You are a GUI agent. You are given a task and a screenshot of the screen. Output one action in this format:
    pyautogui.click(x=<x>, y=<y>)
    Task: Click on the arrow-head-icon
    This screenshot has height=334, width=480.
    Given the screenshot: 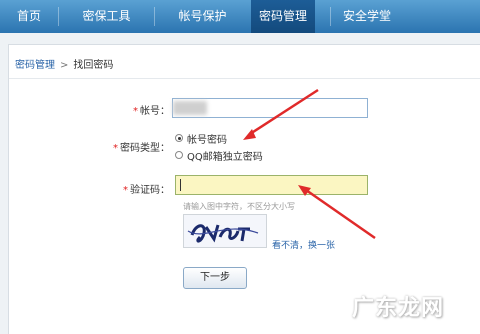 What is the action you would take?
    pyautogui.click(x=304, y=190)
    